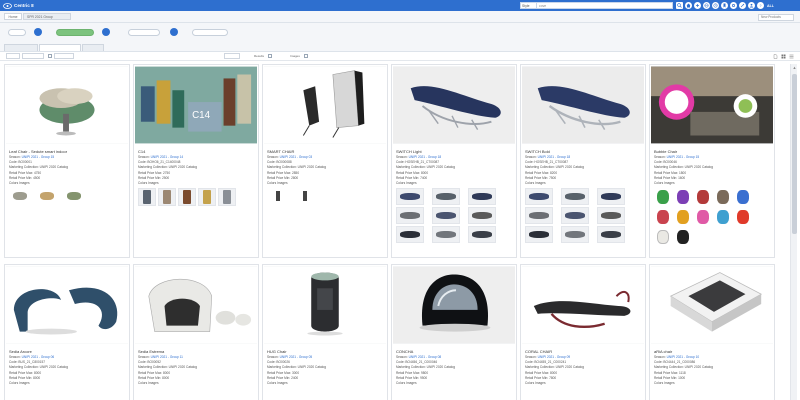  Describe the element at coordinates (38, 357) in the screenshot. I see `season-link: UNIPI 2021 - Group 06` at that location.